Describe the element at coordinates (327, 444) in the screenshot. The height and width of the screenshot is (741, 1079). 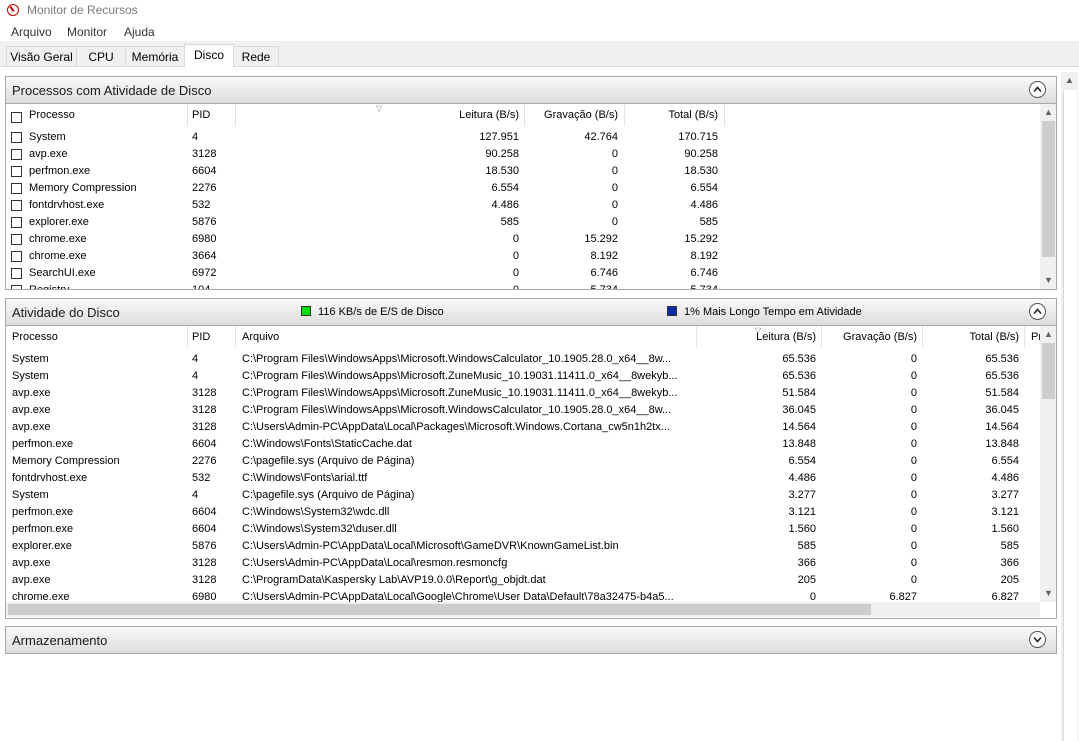
I see `file-path: C:\Windows\Fonts\StaticCache.dat` at that location.